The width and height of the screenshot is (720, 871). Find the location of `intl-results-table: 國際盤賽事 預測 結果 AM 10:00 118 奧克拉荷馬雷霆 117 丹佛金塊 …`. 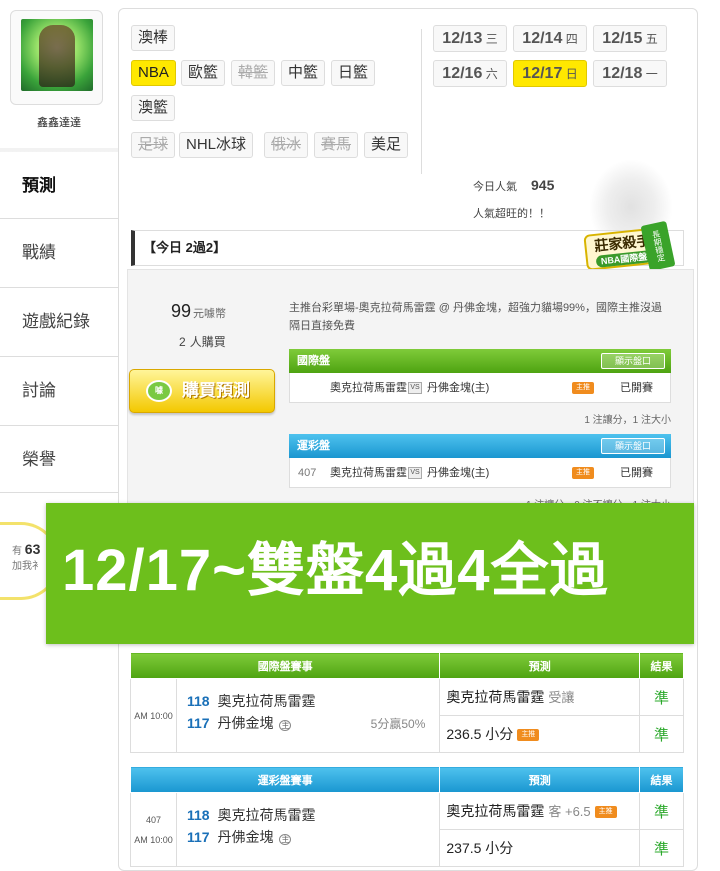

intl-results-table: 國際盤賽事 預測 結果 AM 10:00 118 奧克拉荷馬雷霆 117 丹佛金塊 … is located at coordinates (406, 702).